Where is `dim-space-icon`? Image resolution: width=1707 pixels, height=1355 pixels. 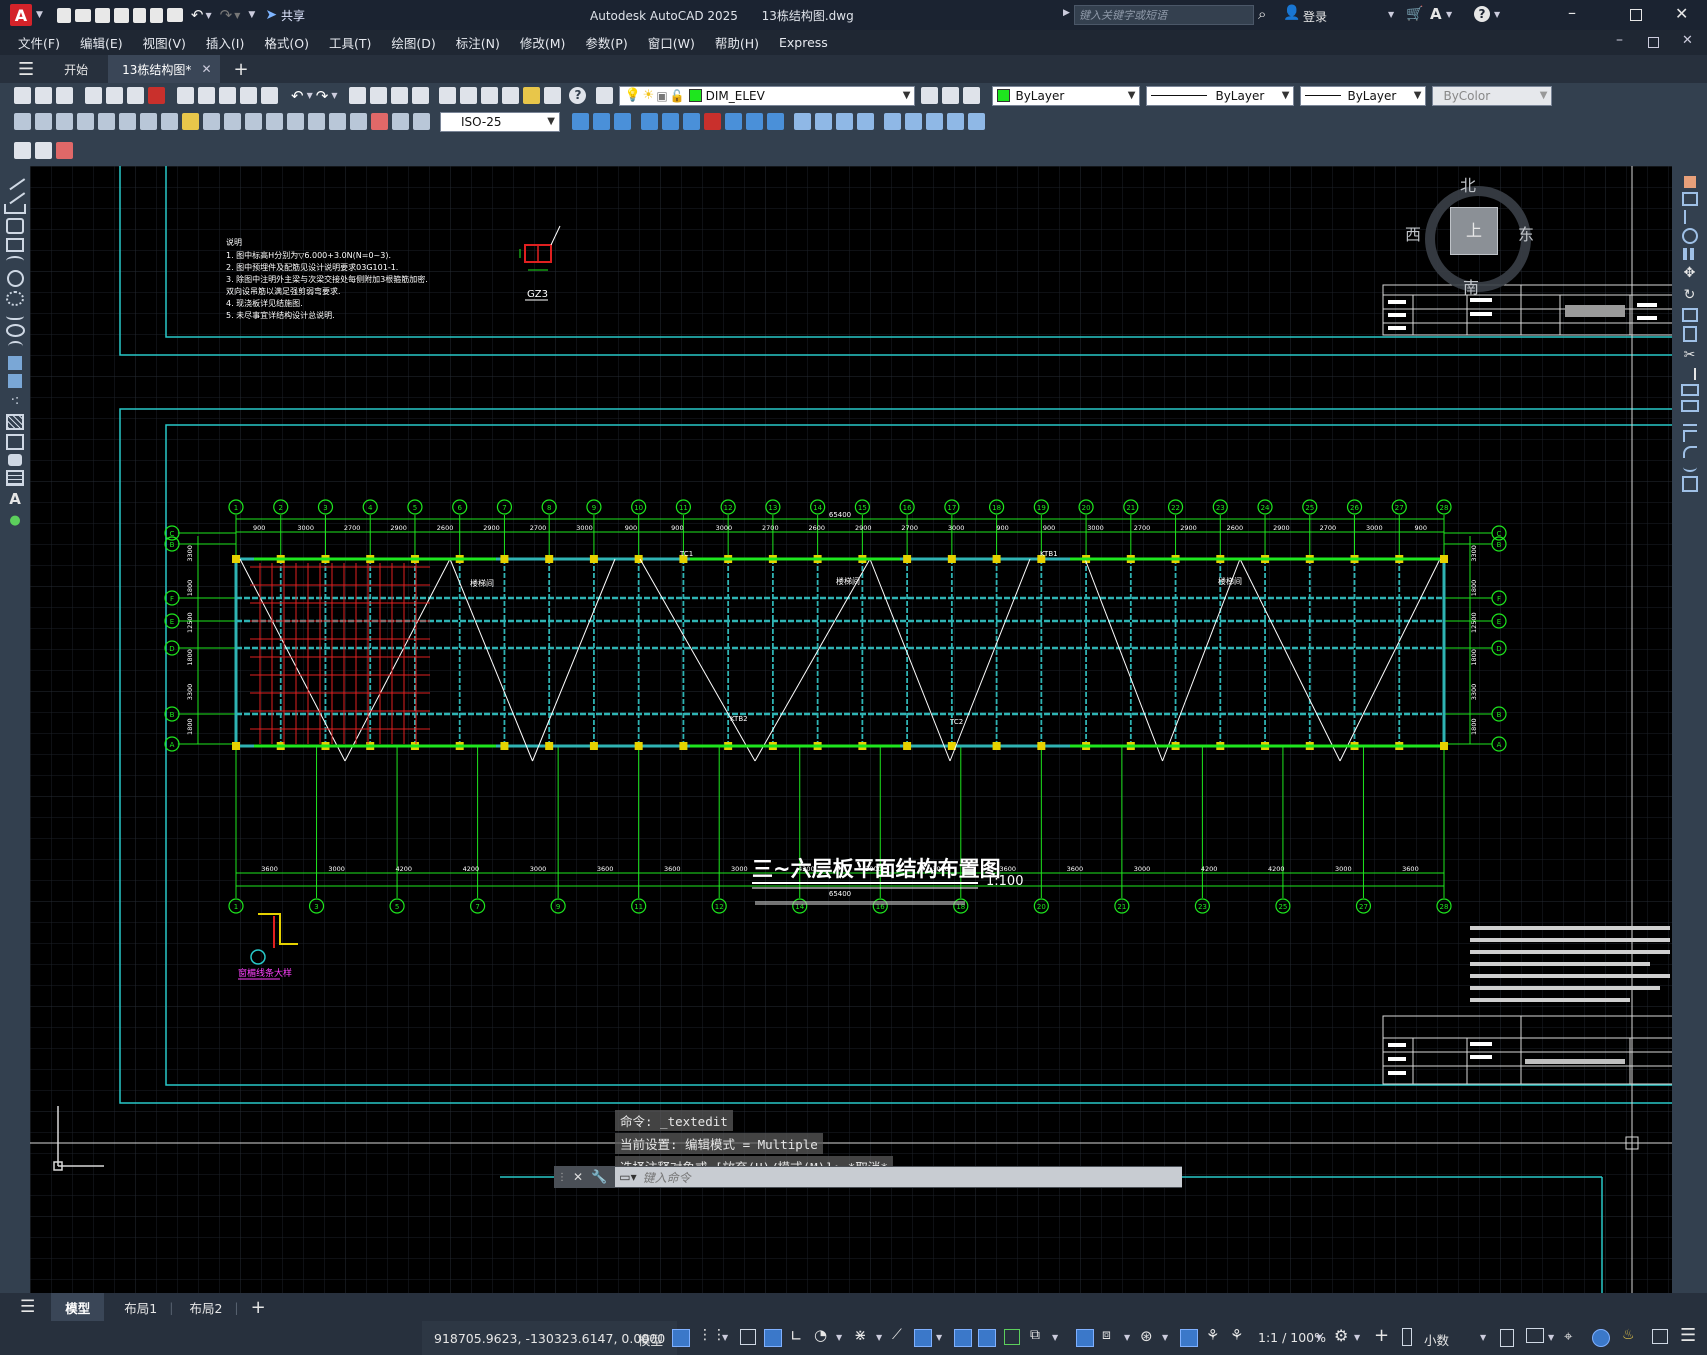 dim-space-icon is located at coordinates (253, 121).